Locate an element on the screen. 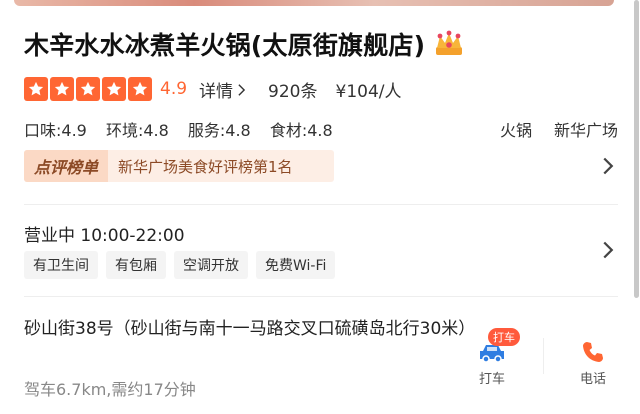 This screenshot has width=640, height=414. action-divider is located at coordinates (543, 356).